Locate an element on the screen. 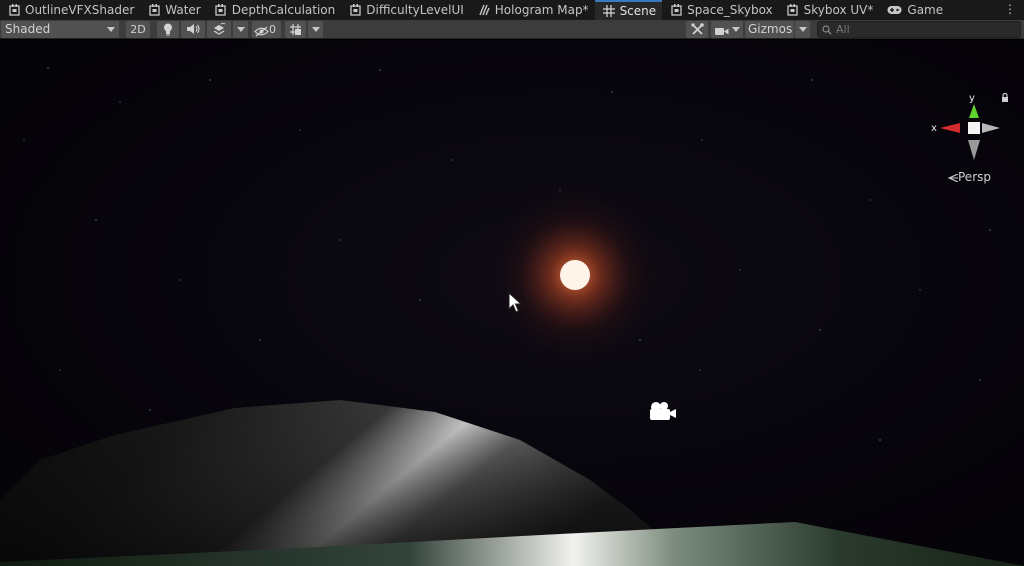 The width and height of the screenshot is (1024, 566). speaker-icon is located at coordinates (193, 29).